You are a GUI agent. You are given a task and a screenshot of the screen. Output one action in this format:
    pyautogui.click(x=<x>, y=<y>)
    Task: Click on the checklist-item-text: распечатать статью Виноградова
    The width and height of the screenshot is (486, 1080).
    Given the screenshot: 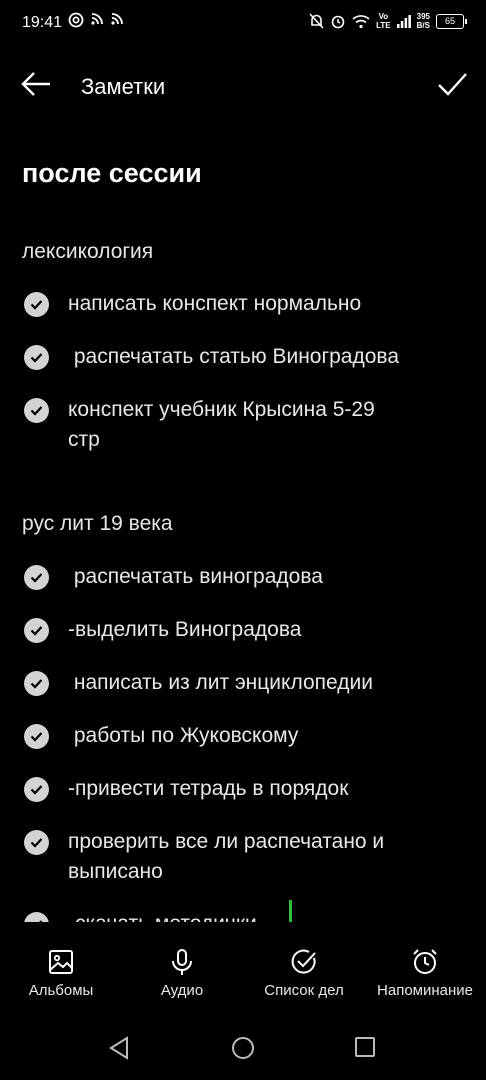 What is the action you would take?
    pyautogui.click(x=233, y=357)
    